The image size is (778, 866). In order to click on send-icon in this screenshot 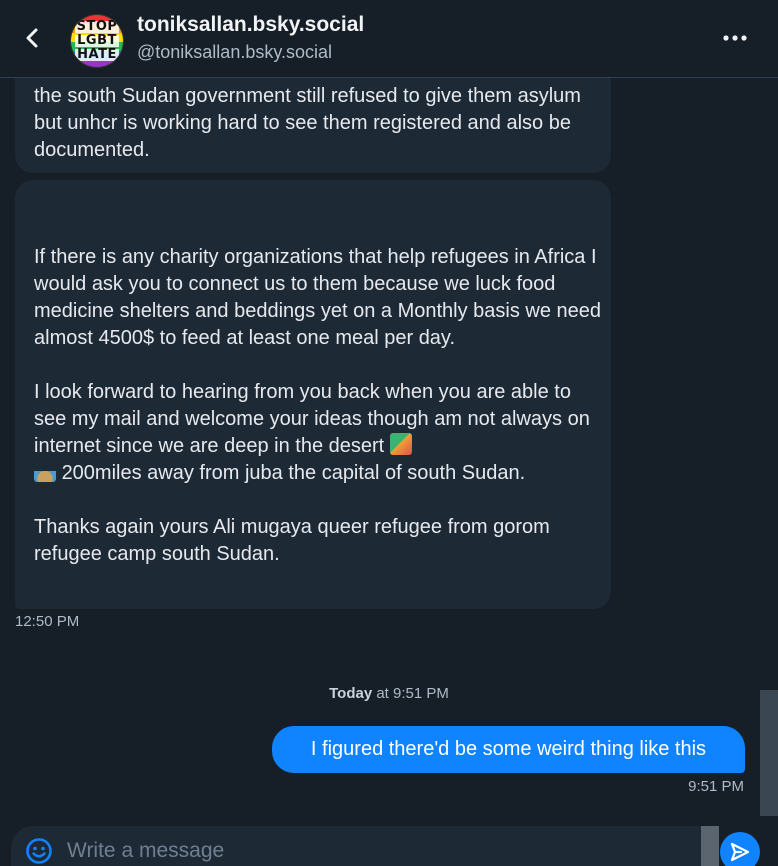, I will do `click(740, 852)`.